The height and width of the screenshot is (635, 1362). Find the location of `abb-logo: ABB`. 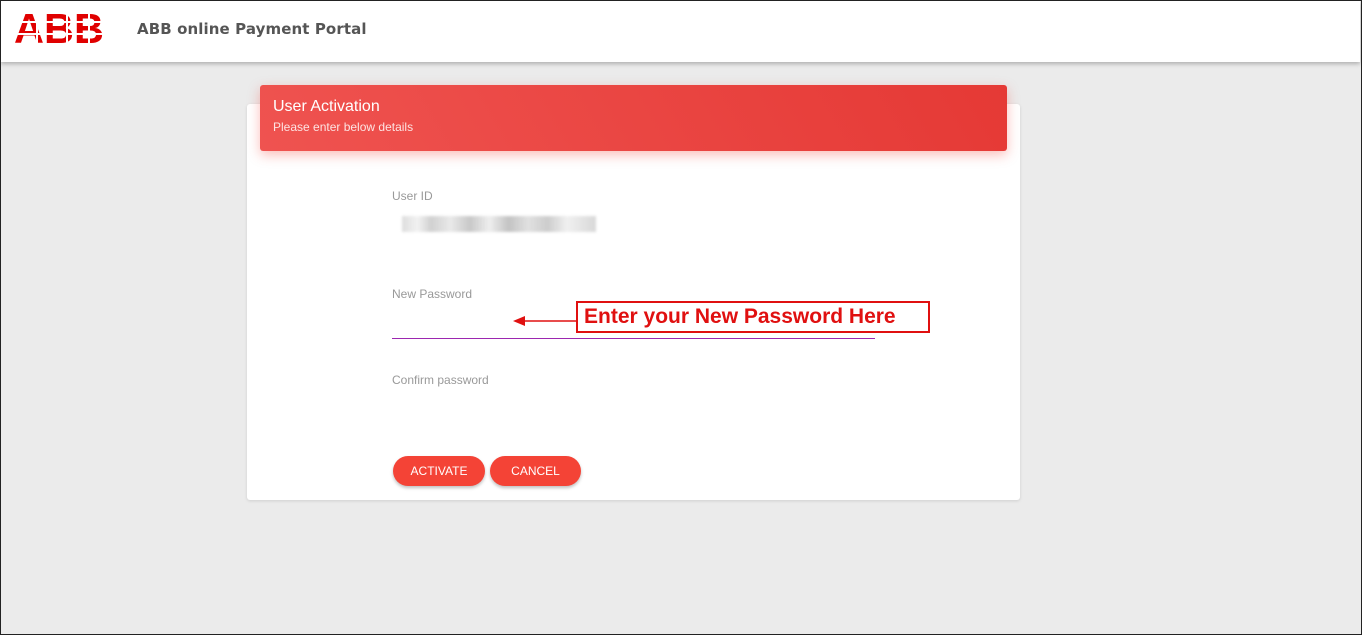

abb-logo: ABB is located at coordinates (60, 28).